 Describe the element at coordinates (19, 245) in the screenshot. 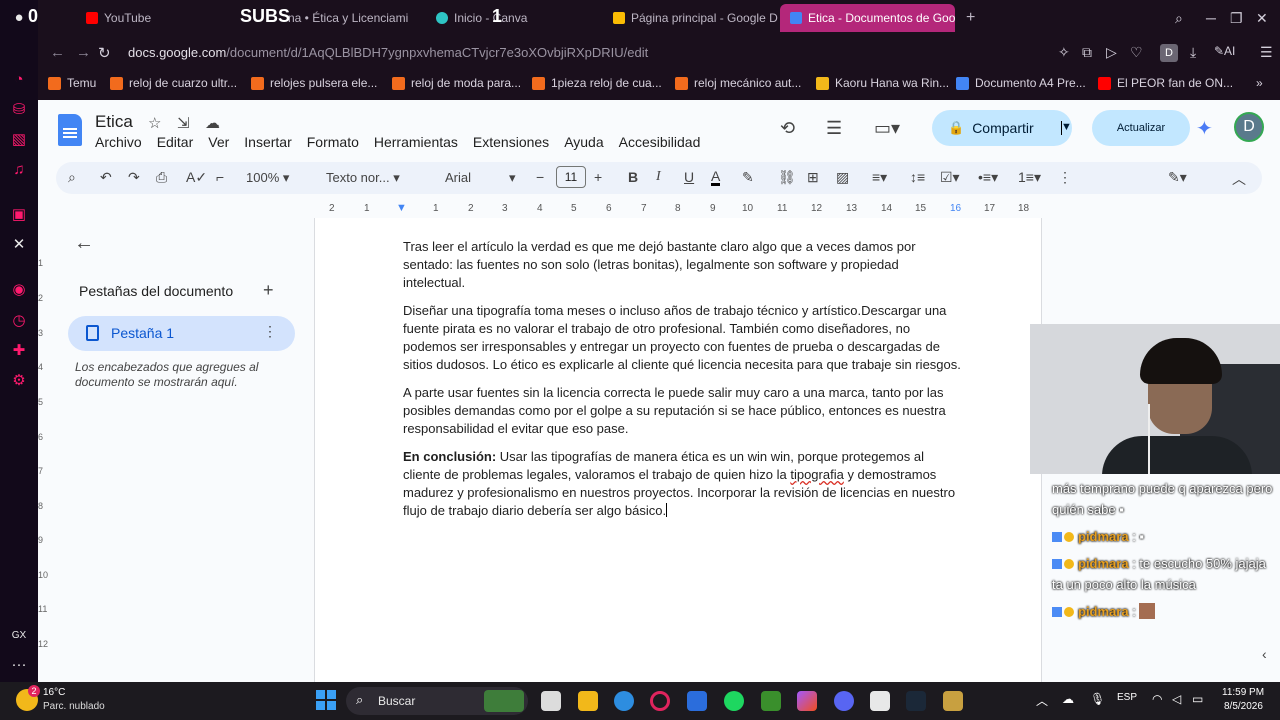

I see `x-icon: ✕` at that location.